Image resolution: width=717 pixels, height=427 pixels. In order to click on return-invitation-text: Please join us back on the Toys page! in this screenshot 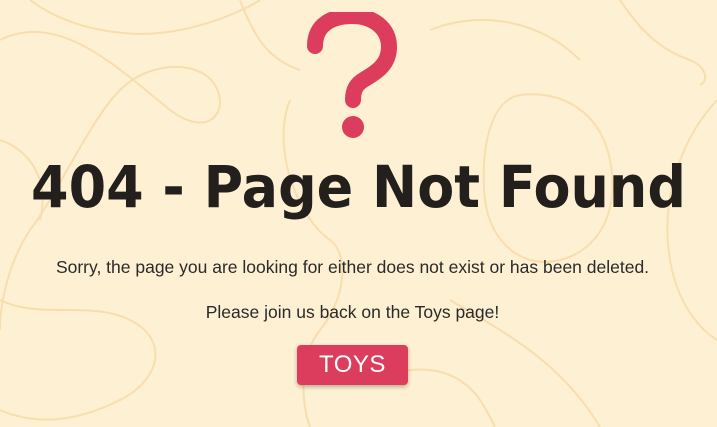, I will do `click(352, 312)`.